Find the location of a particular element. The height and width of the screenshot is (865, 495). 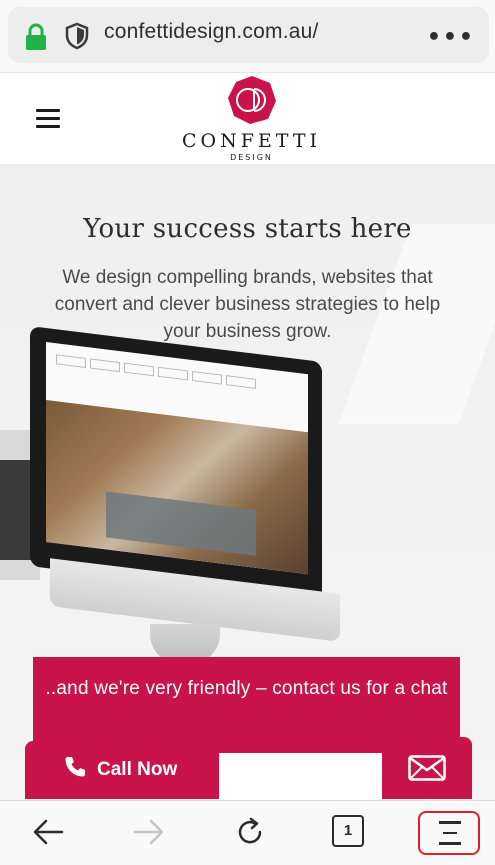

divider-strip is located at coordinates (301, 776).